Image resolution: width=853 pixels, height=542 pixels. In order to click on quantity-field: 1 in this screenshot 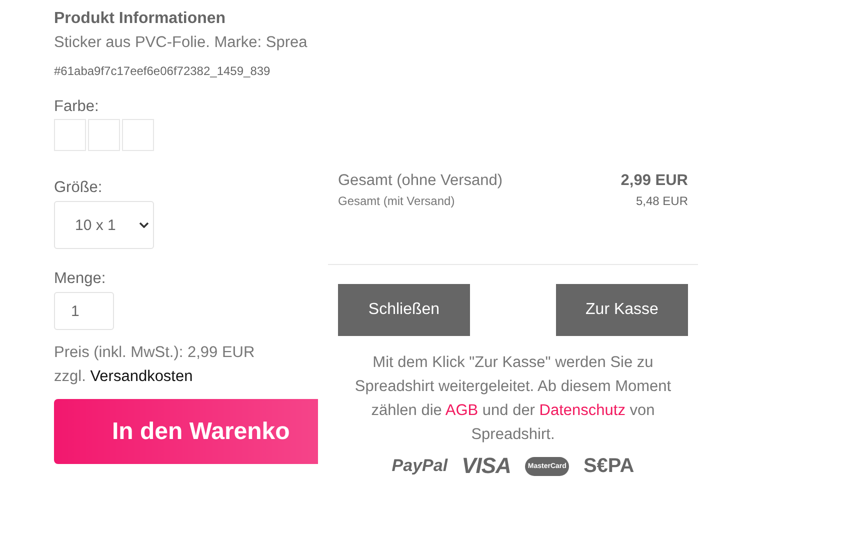, I will do `click(84, 311)`.